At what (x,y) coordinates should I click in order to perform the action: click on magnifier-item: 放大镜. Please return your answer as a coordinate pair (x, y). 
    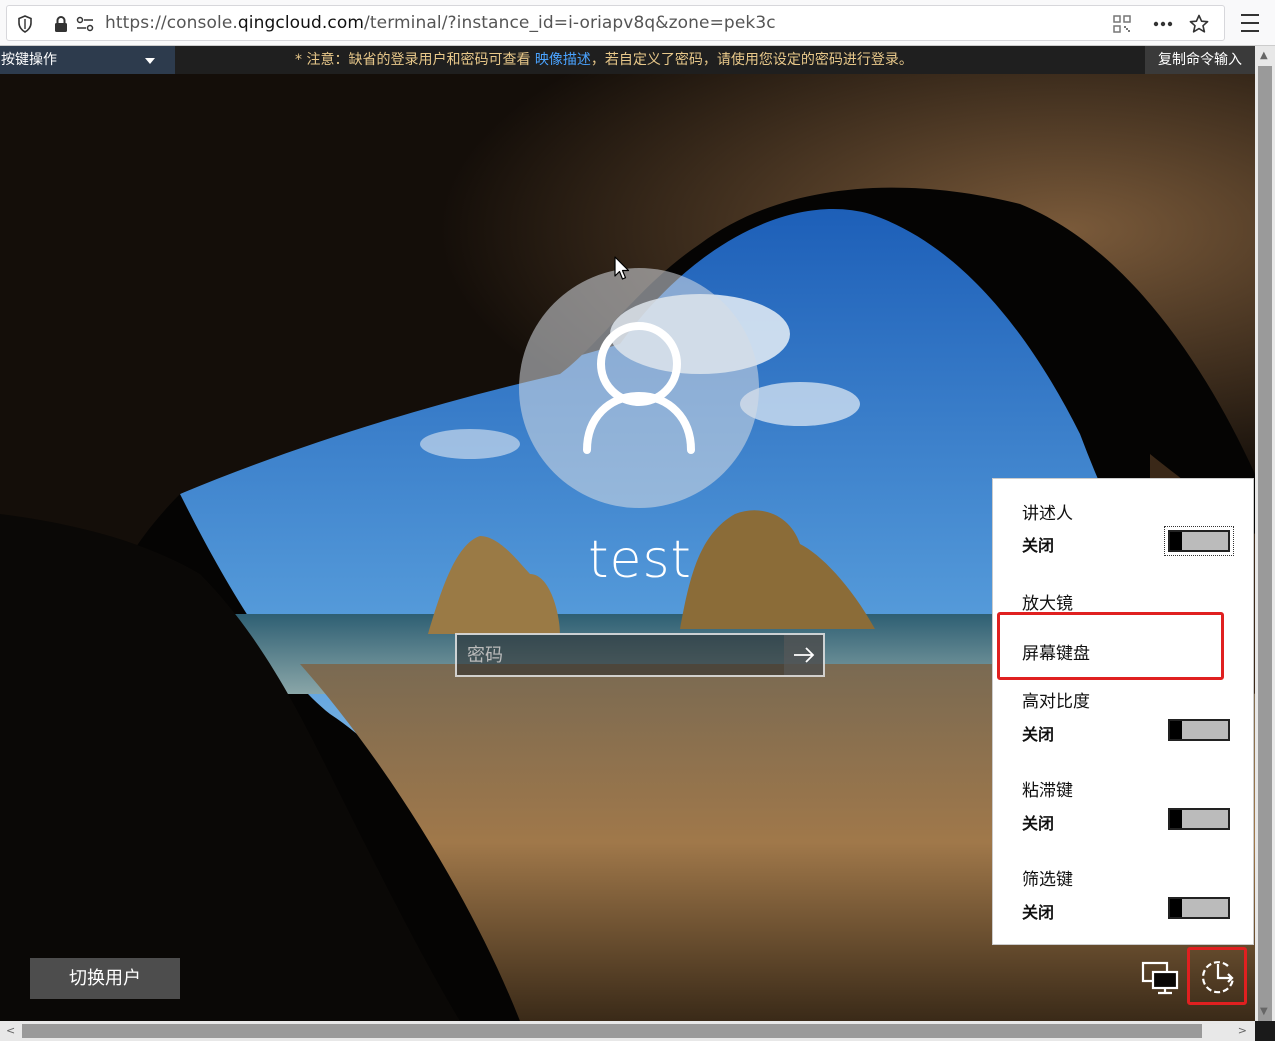
    Looking at the image, I should click on (1047, 601).